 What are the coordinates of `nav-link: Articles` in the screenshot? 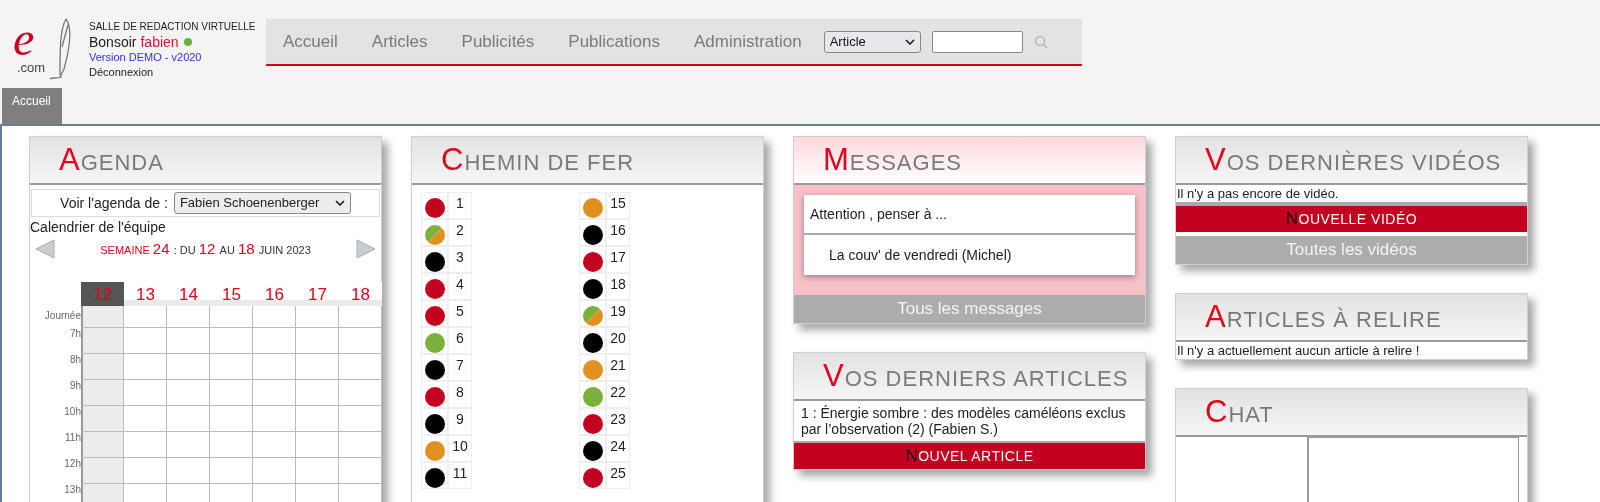 It's located at (399, 41).